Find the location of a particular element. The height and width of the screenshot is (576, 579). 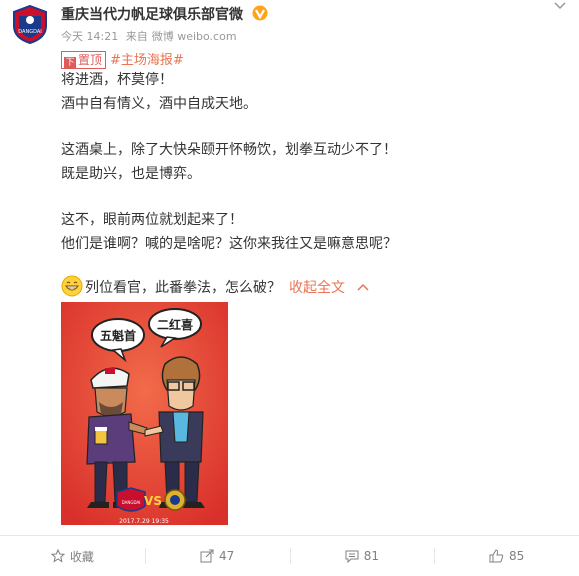

content-line: 这酒桌上，除了大快朵颐开怀畅饮，划拳互动少不了！ is located at coordinates (229, 150).